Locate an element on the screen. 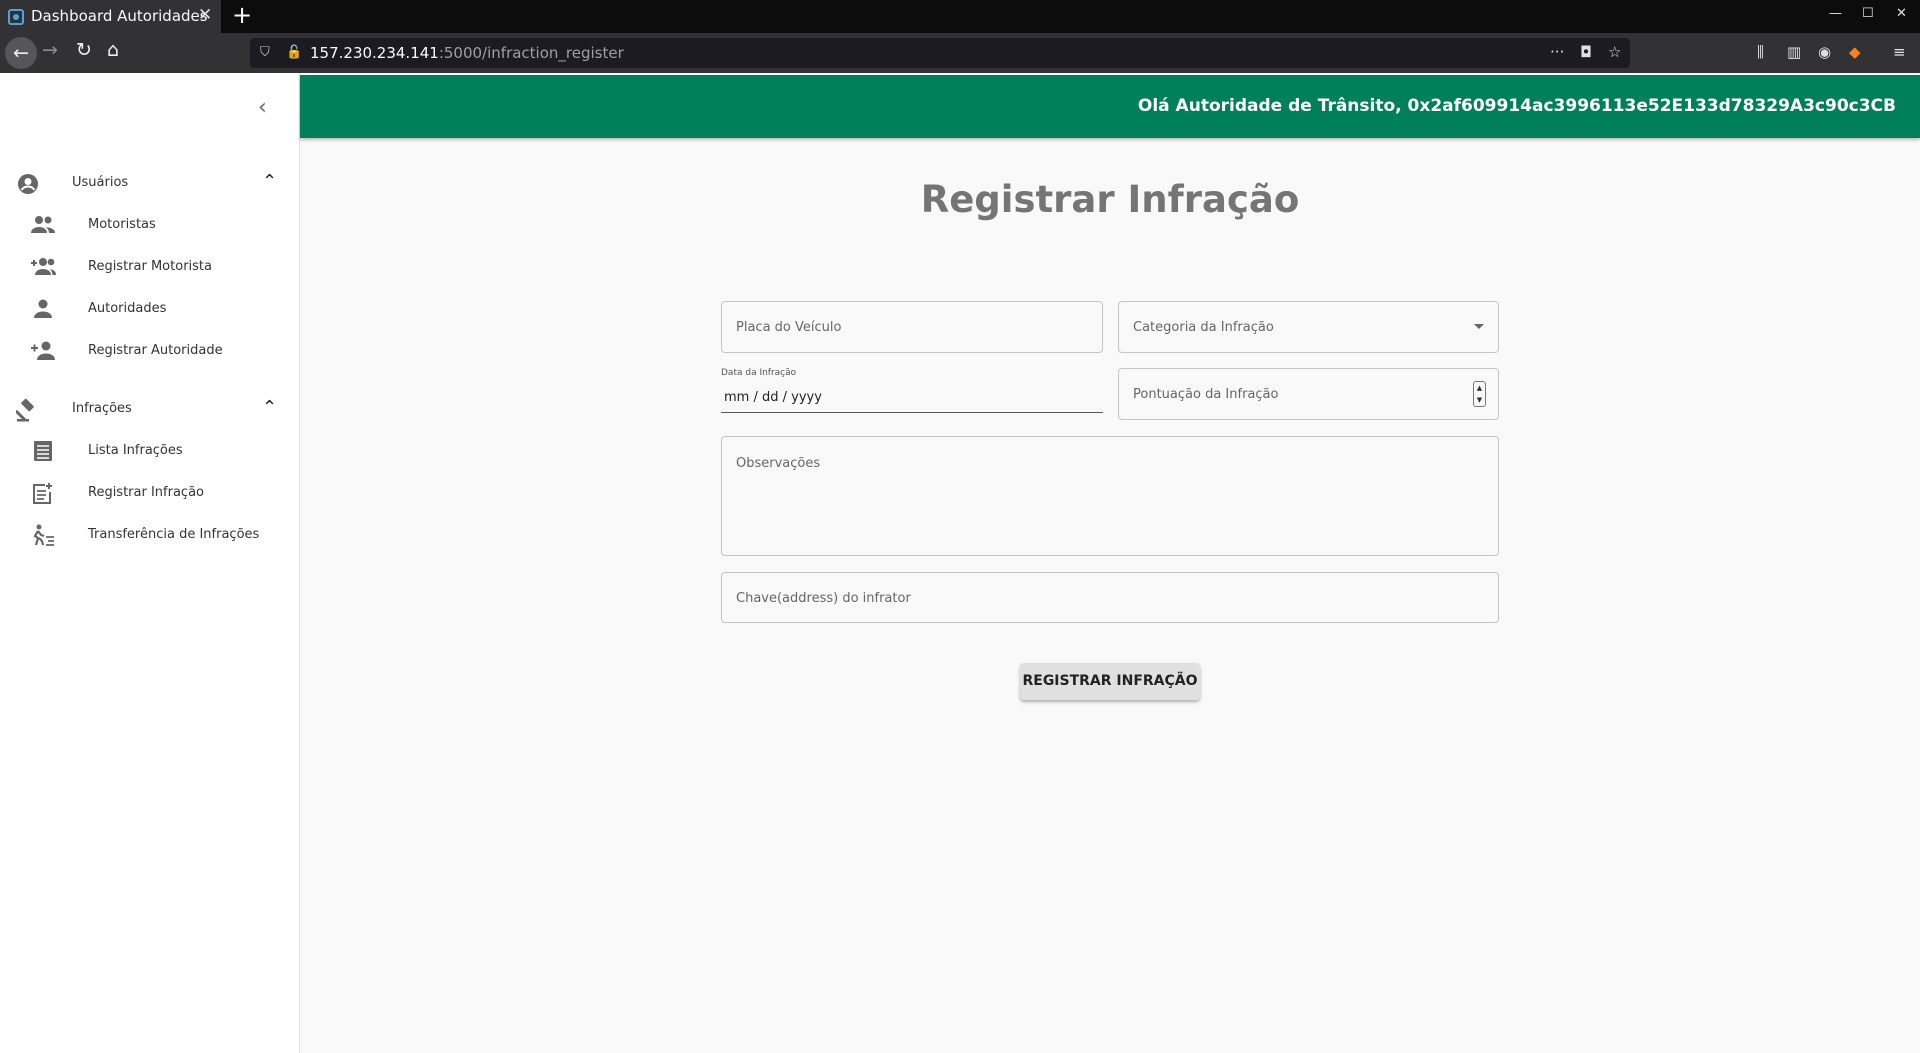  sidebar-item-motoristas: Motoristas is located at coordinates (150, 225).